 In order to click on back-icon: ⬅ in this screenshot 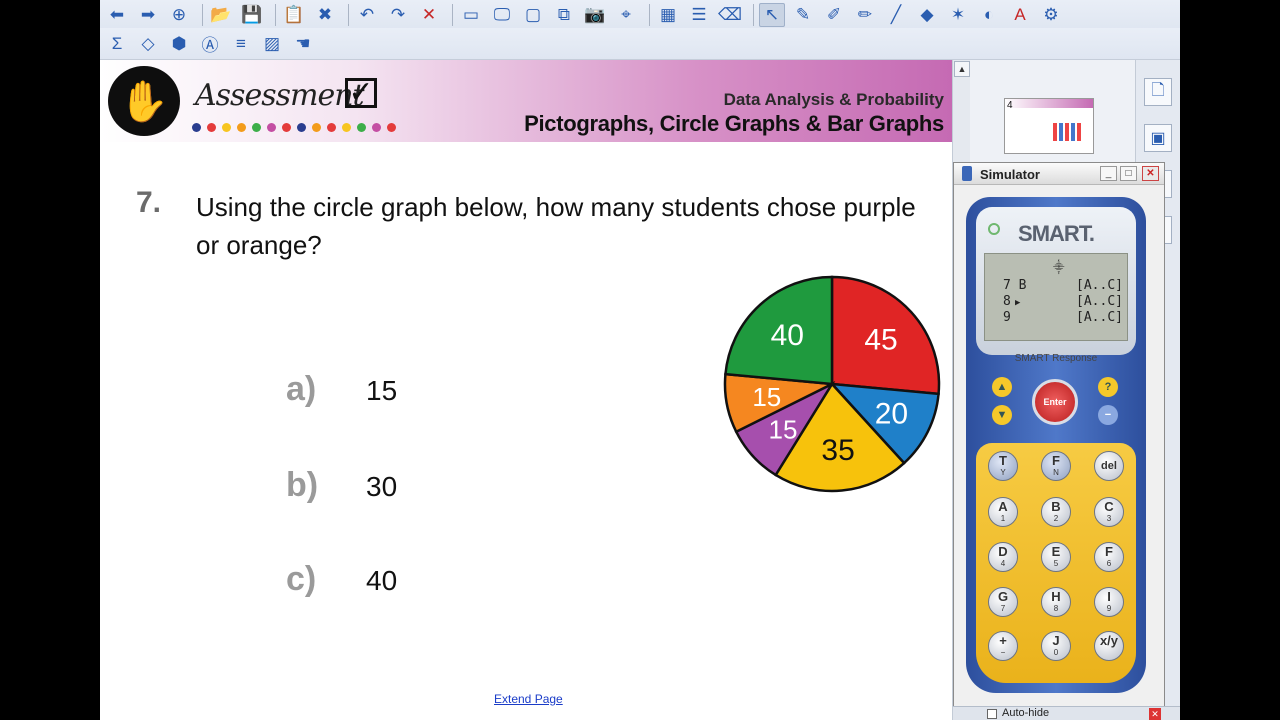, I will do `click(117, 15)`.